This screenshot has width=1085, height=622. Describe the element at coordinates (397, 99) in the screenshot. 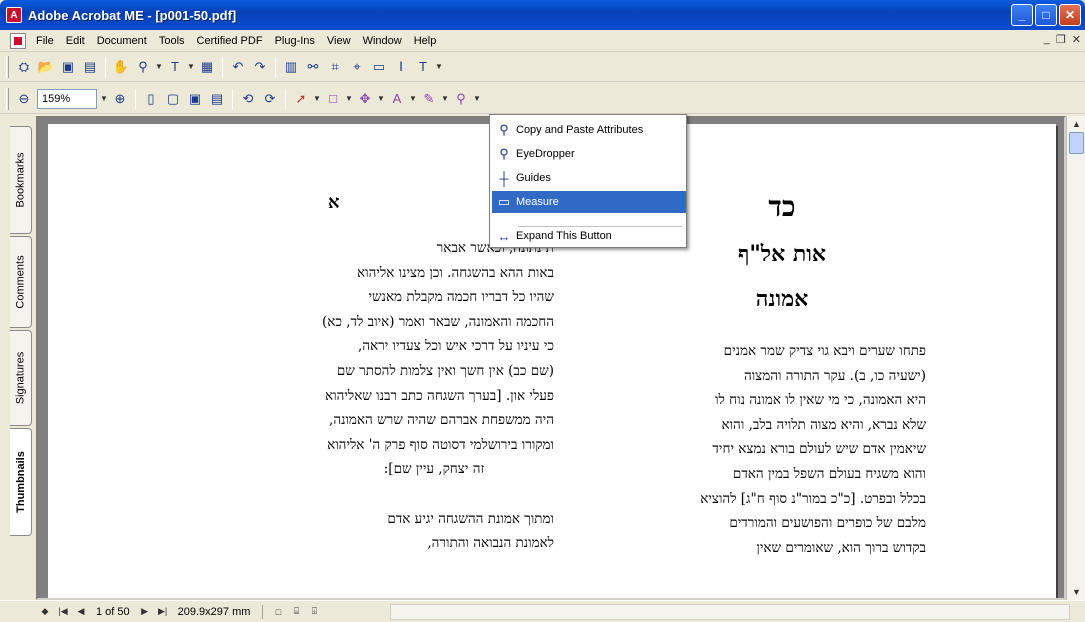

I see `text-markup-icon: A` at that location.